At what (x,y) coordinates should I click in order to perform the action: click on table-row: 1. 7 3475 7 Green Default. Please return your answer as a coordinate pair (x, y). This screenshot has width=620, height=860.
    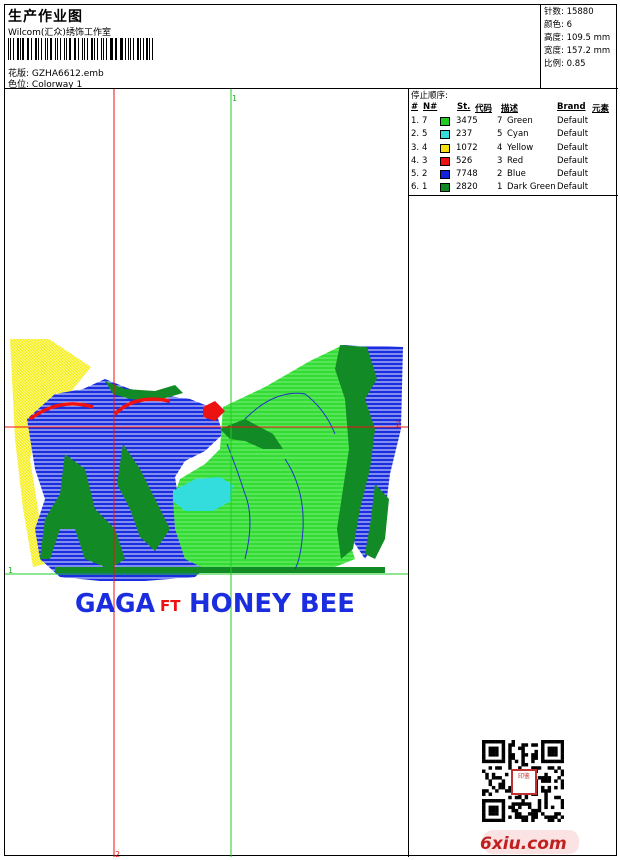
    Looking at the image, I should click on (513, 121).